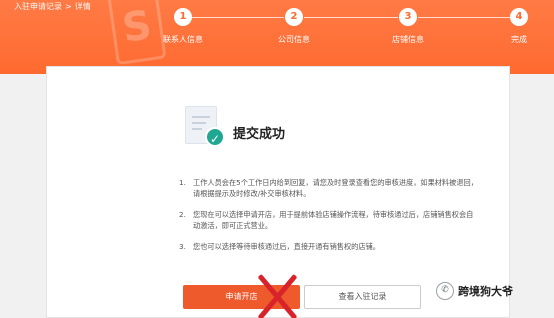 The image size is (554, 318). Describe the element at coordinates (519, 39) in the screenshot. I see `step-label: 完成` at that location.